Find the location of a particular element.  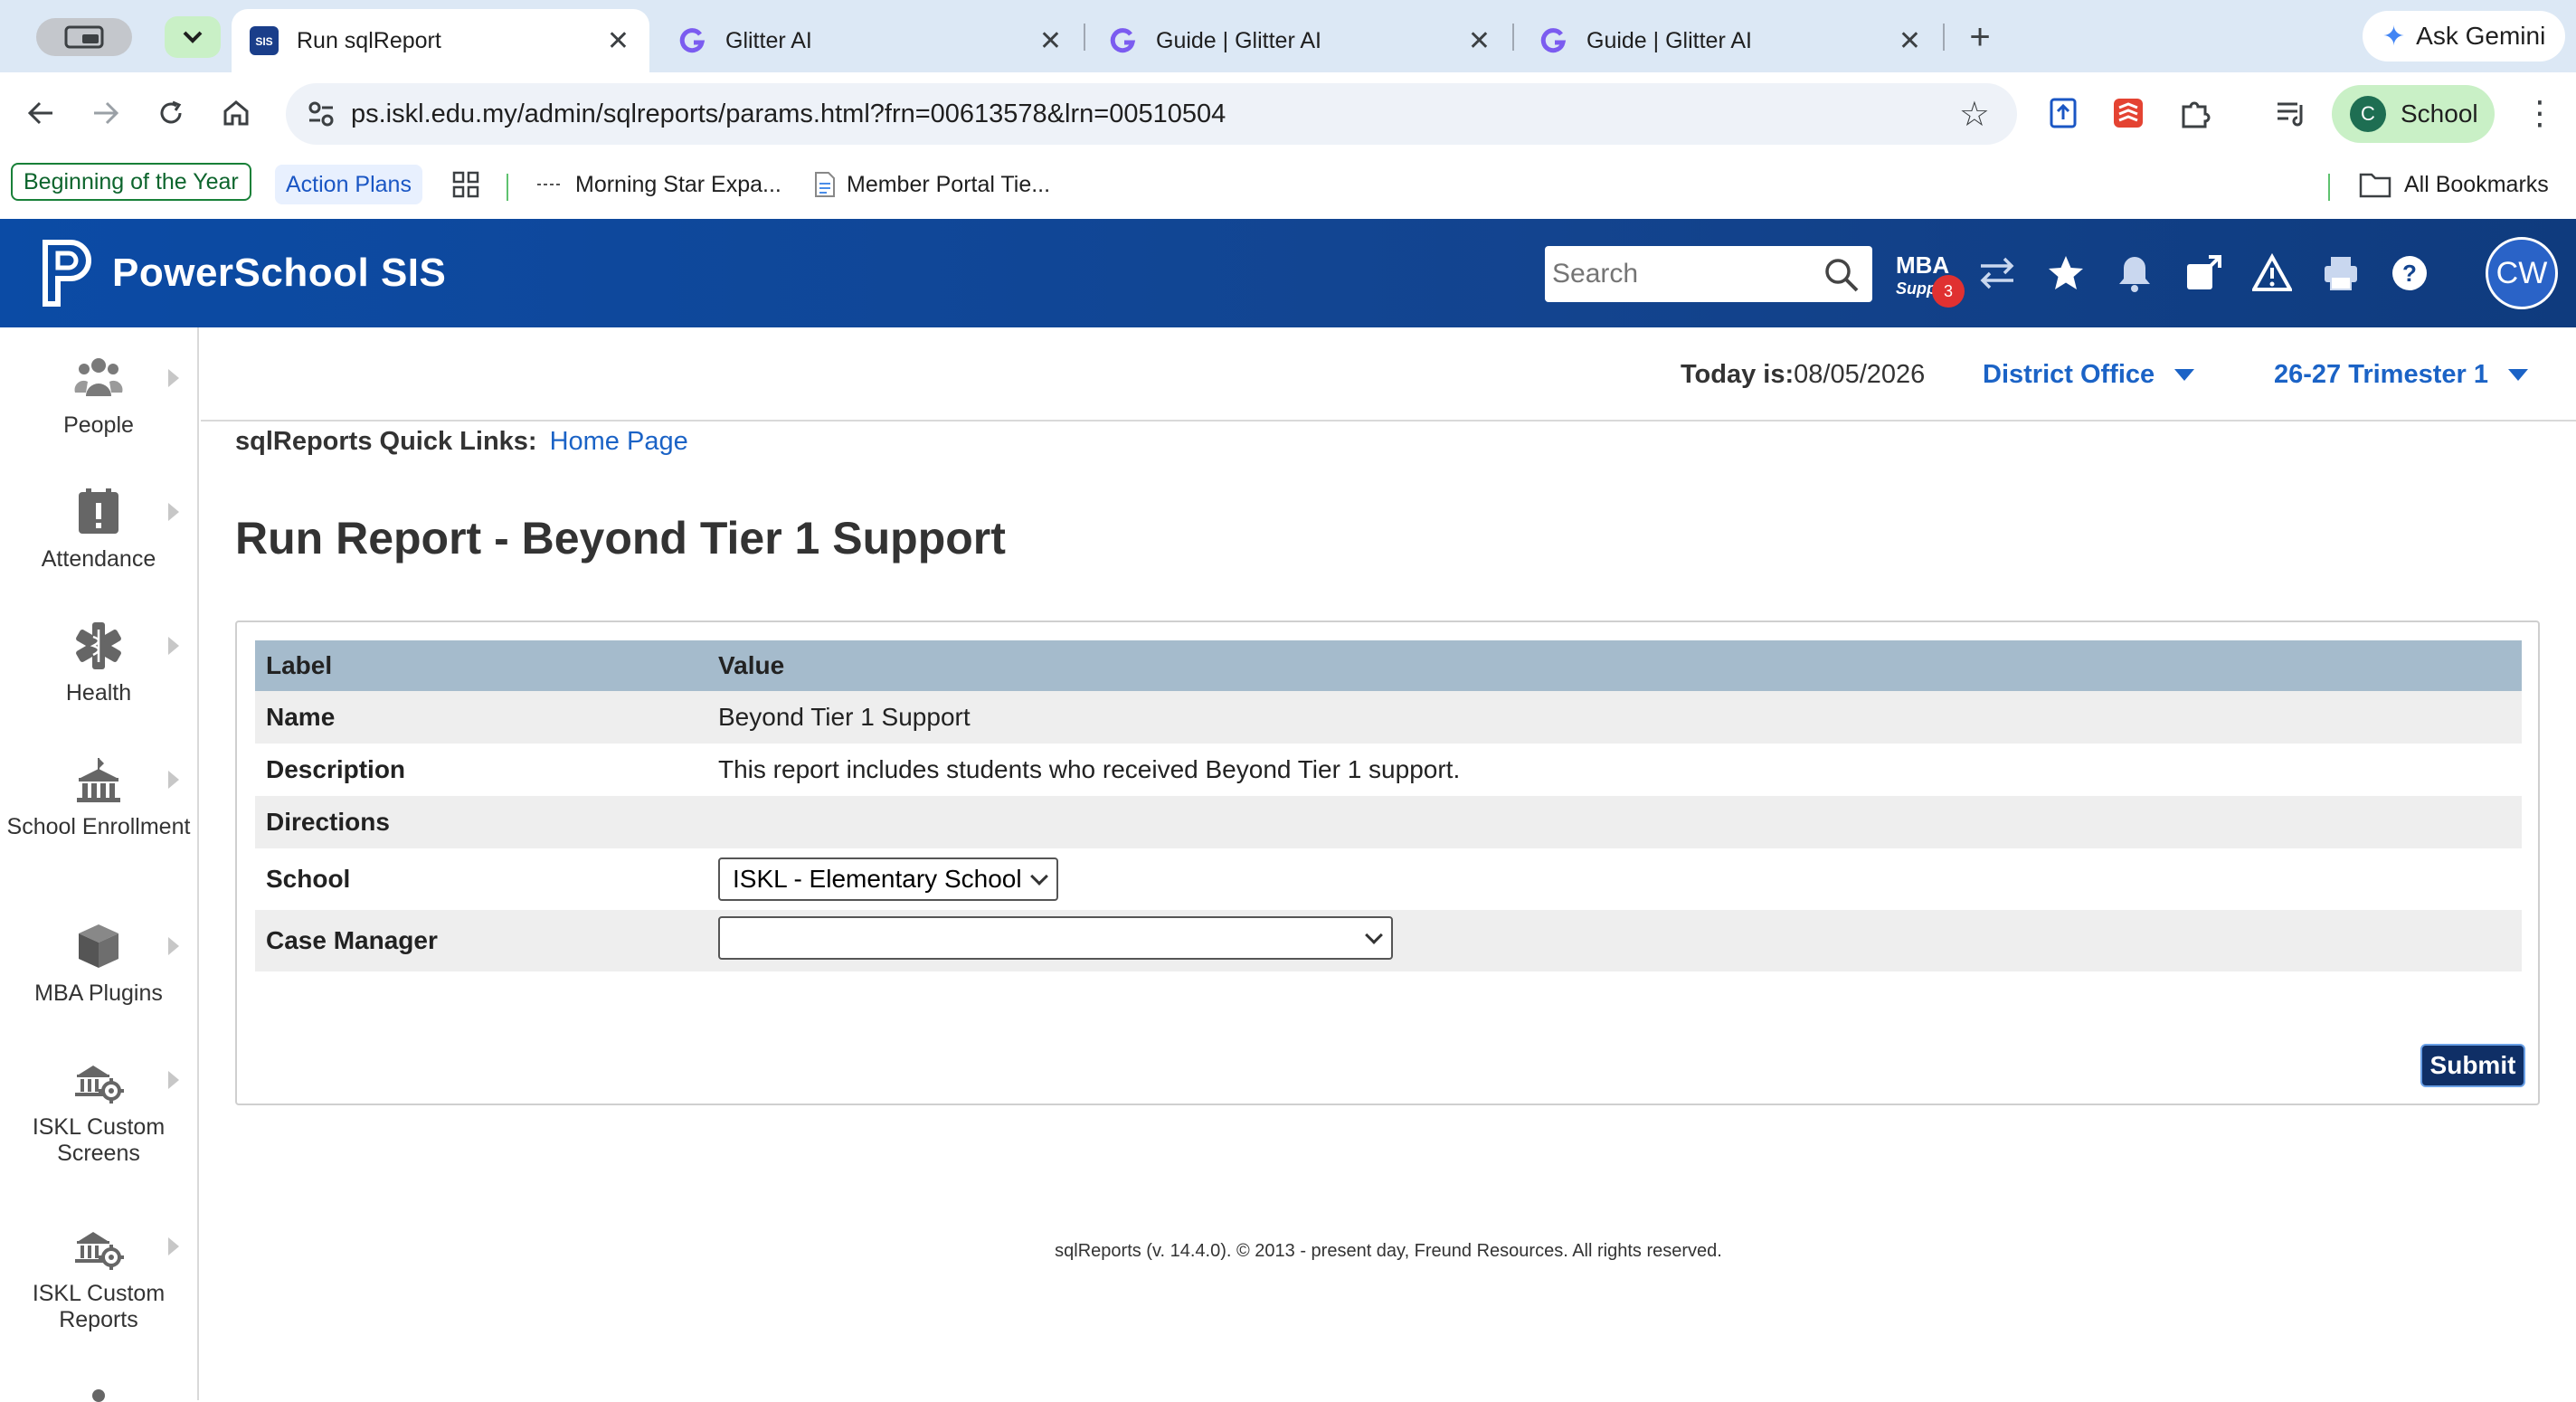

table-row: Name Beyond Tier 1 Support is located at coordinates (1389, 717).